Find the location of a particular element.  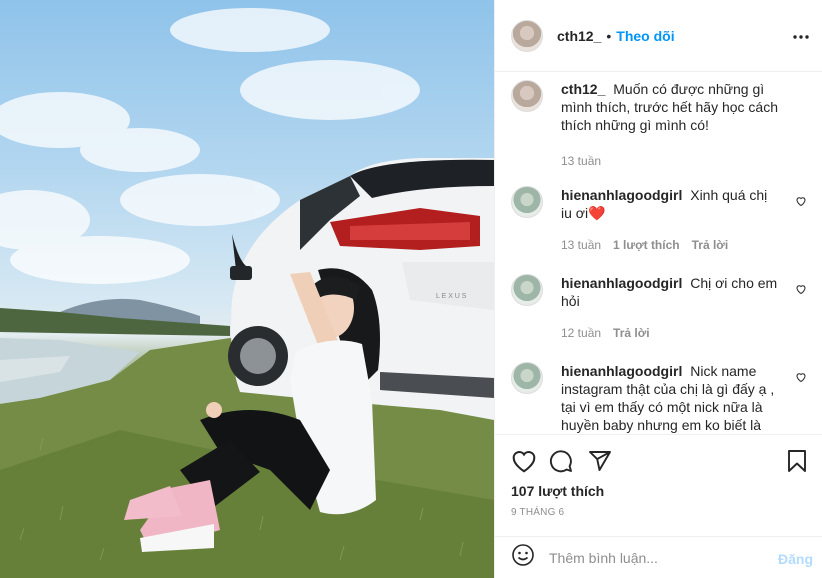

post-date: 9 THÁNG 6 is located at coordinates (537, 512).